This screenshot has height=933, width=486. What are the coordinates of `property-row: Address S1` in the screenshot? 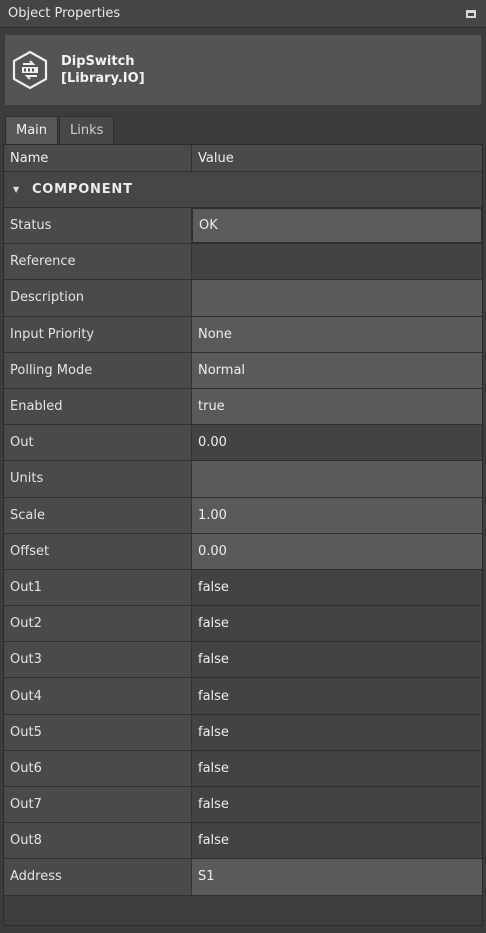 It's located at (243, 877).